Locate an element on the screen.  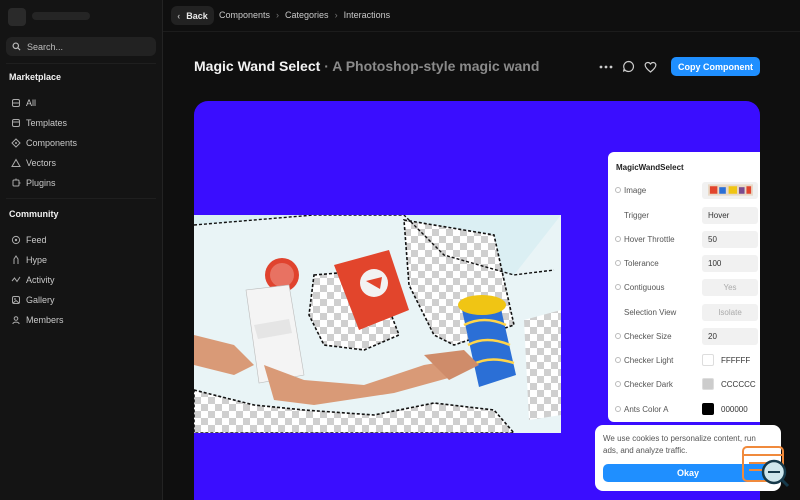
color-hex: 000000 is located at coordinates (734, 409).